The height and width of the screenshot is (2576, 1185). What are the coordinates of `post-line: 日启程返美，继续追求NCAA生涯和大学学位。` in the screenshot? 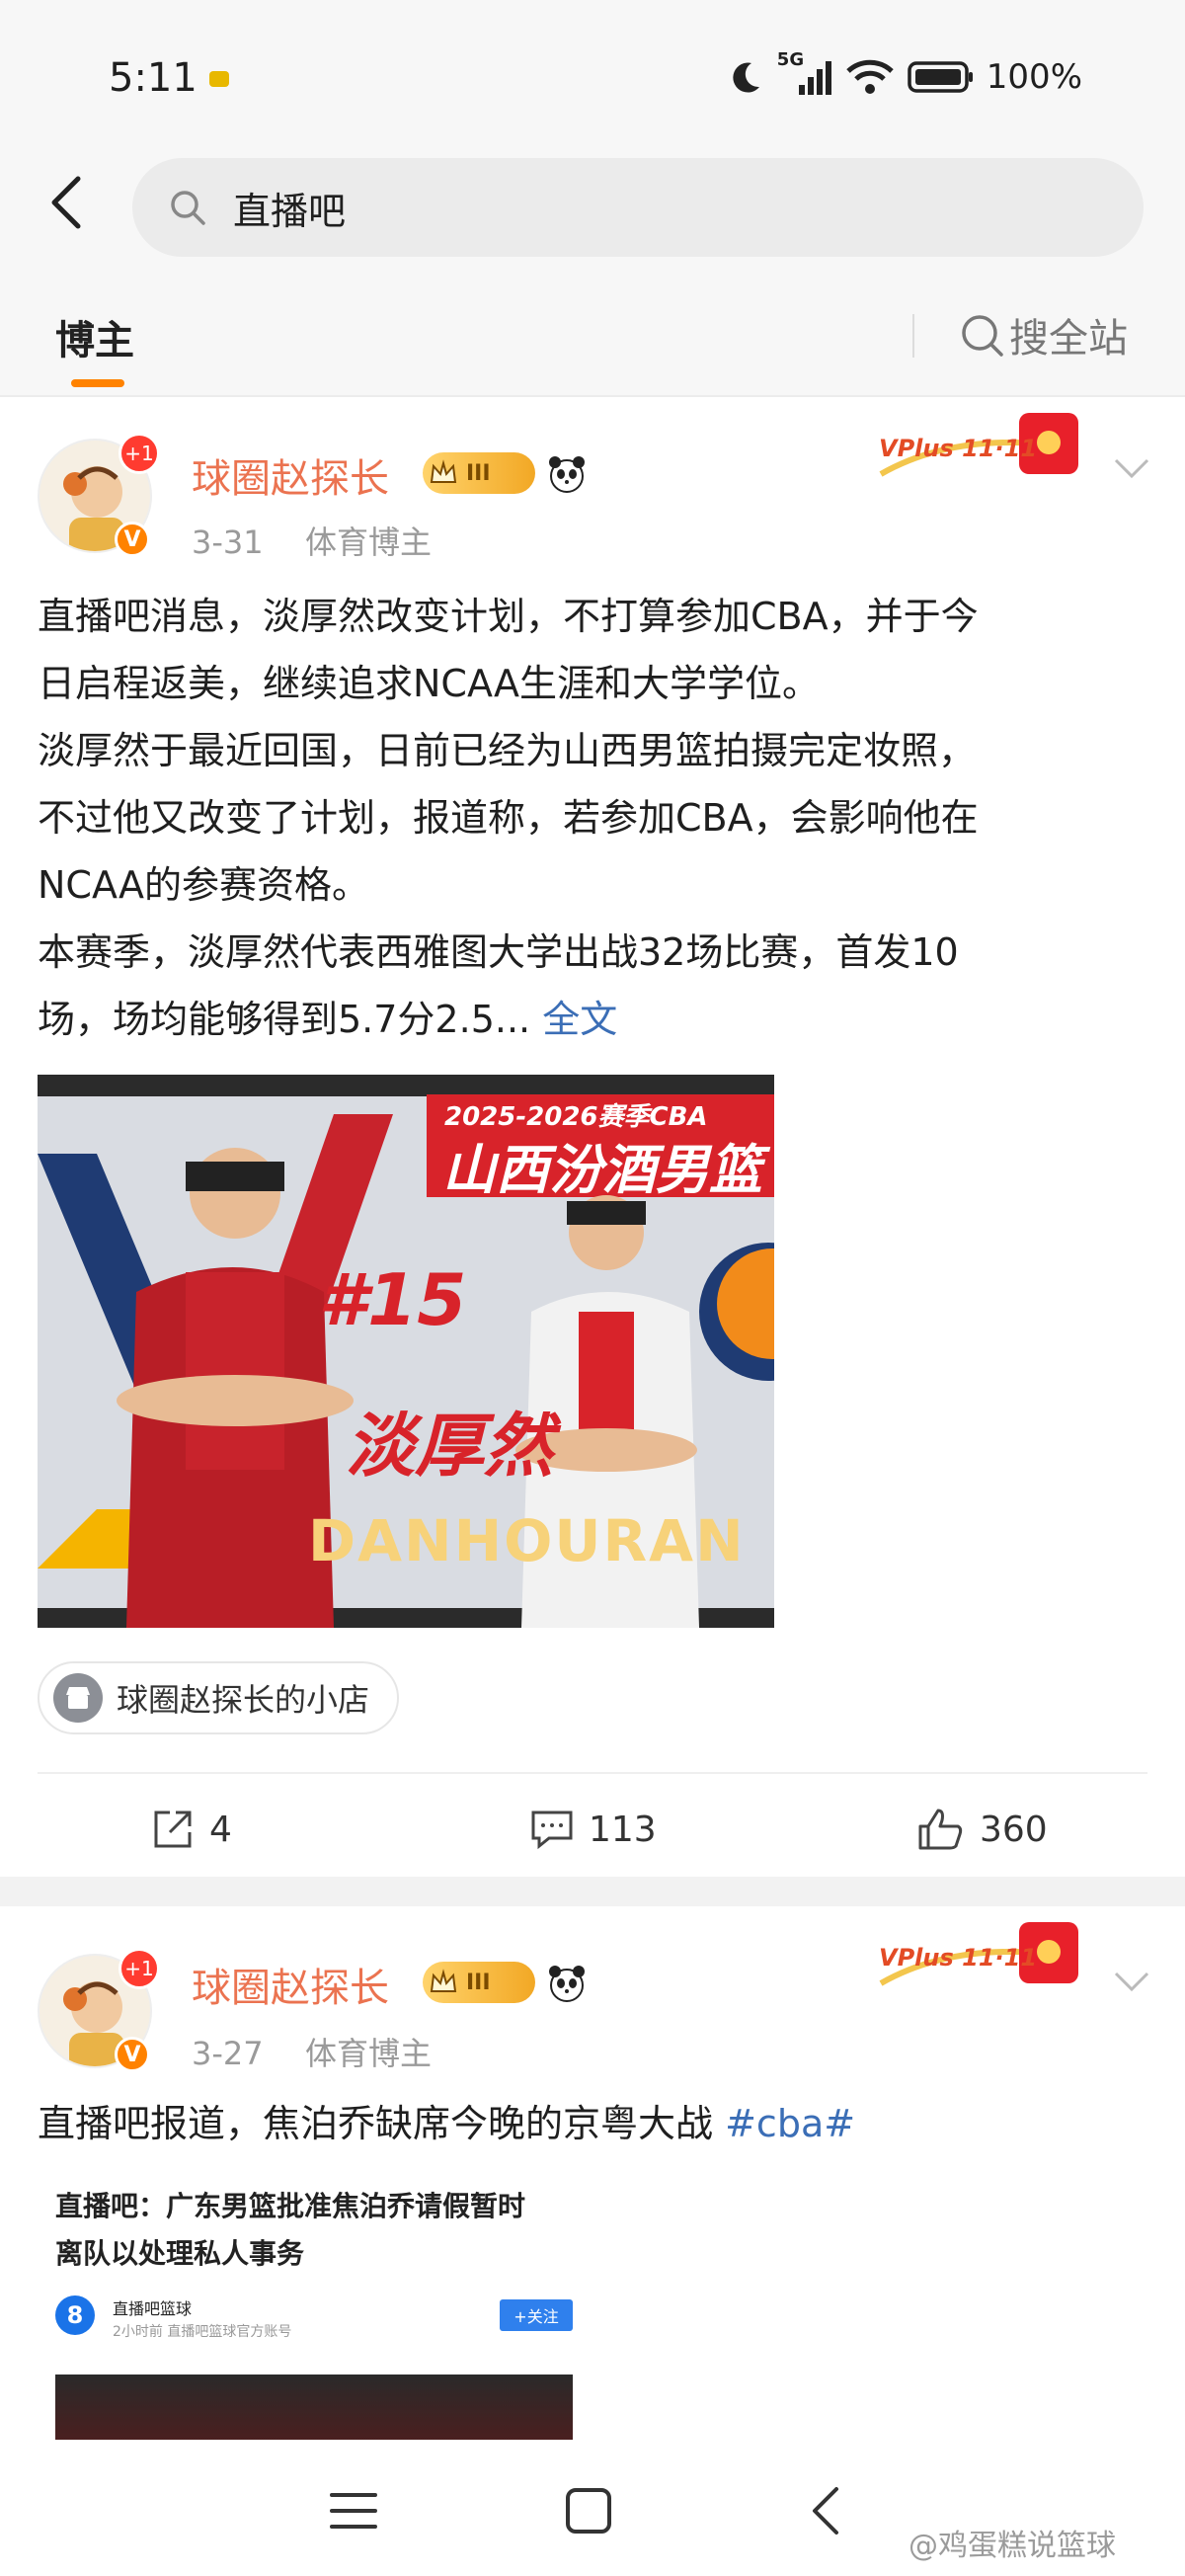 It's located at (429, 683).